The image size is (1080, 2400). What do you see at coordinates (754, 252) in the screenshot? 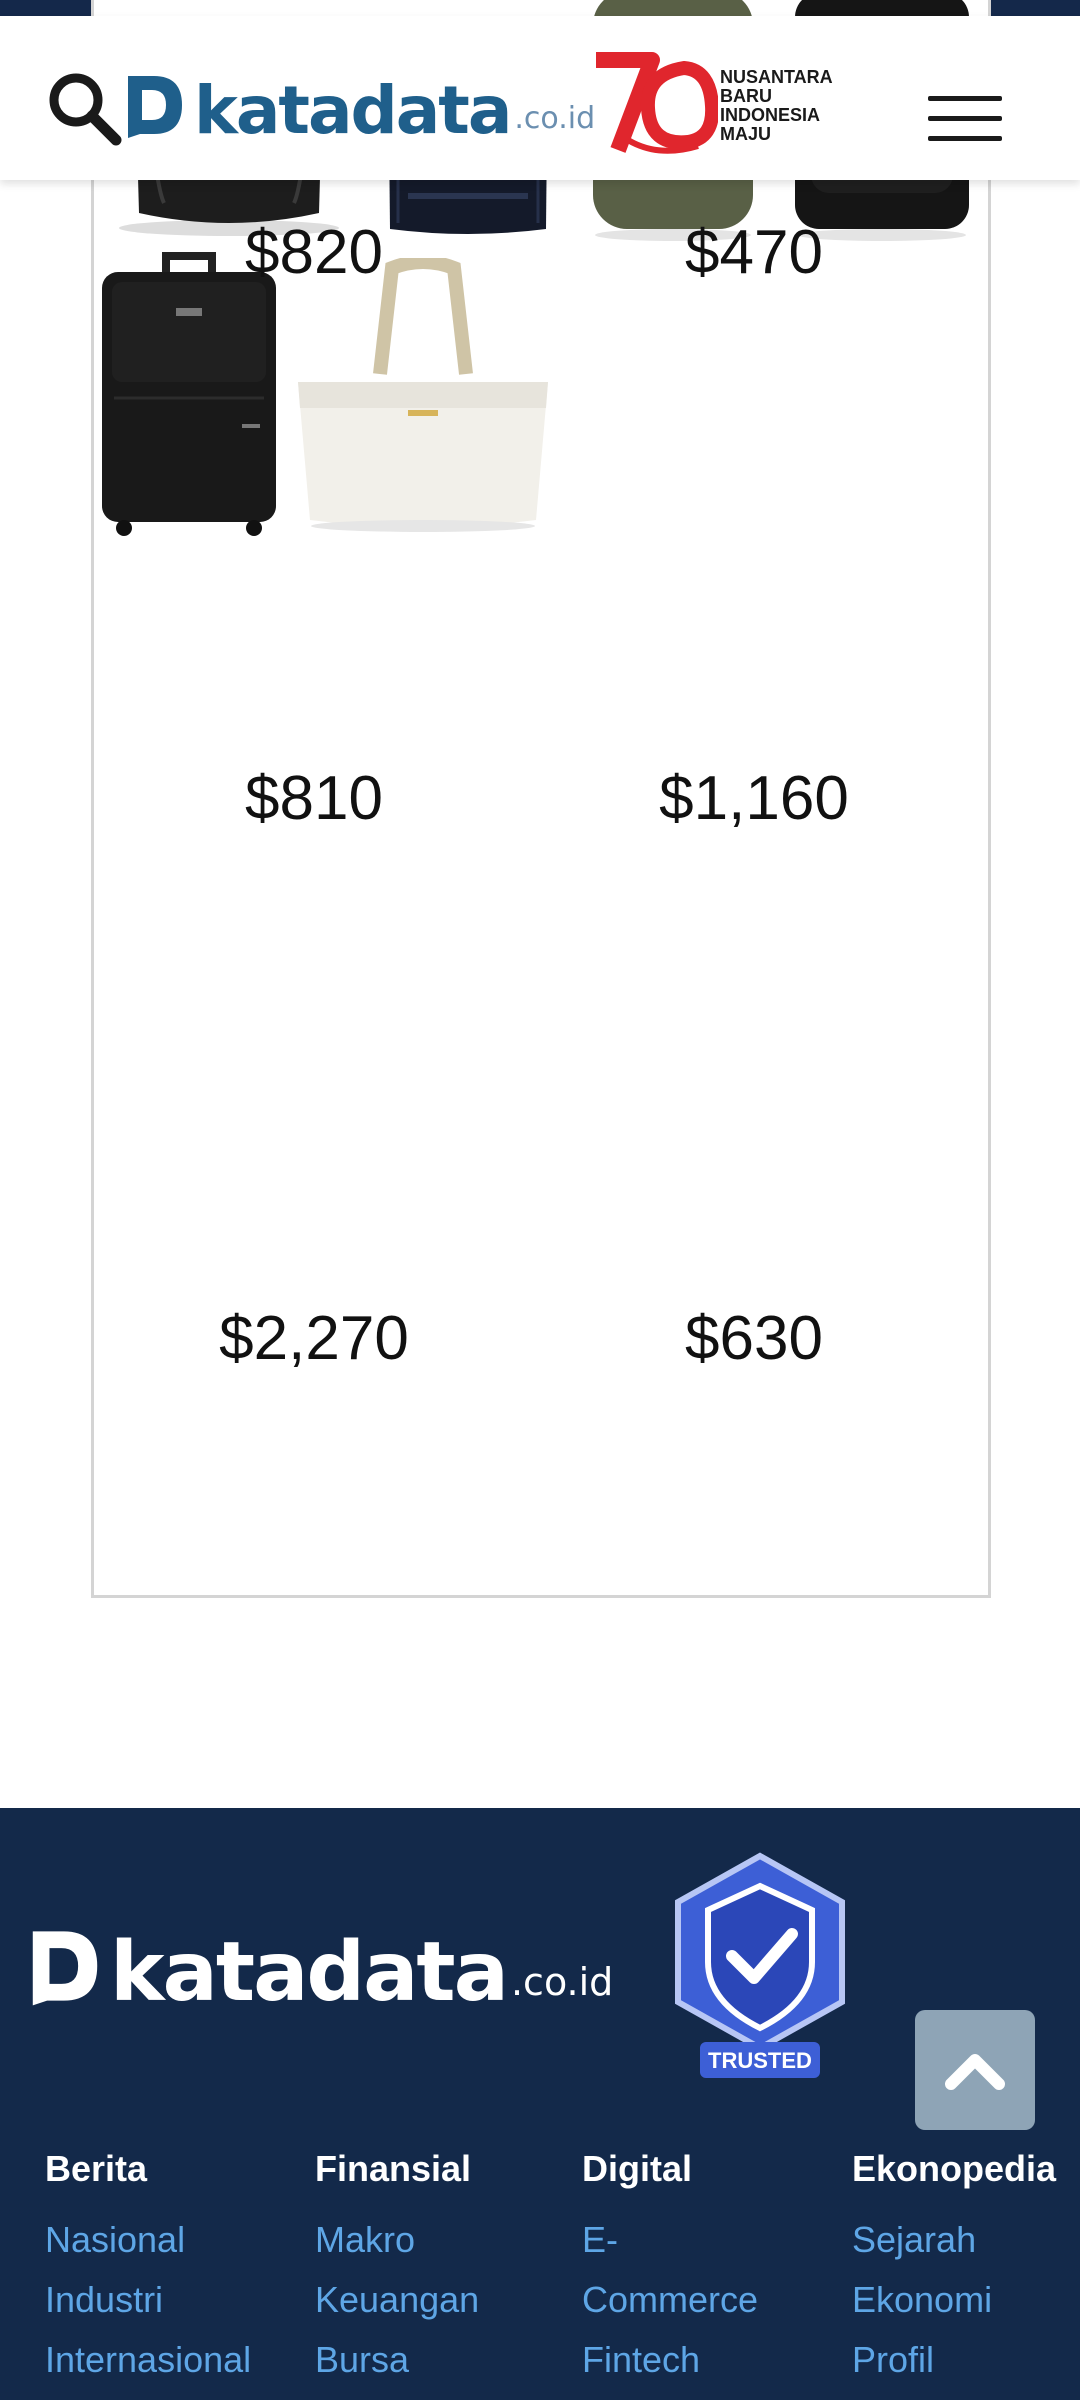
I see `product-price: $470` at bounding box center [754, 252].